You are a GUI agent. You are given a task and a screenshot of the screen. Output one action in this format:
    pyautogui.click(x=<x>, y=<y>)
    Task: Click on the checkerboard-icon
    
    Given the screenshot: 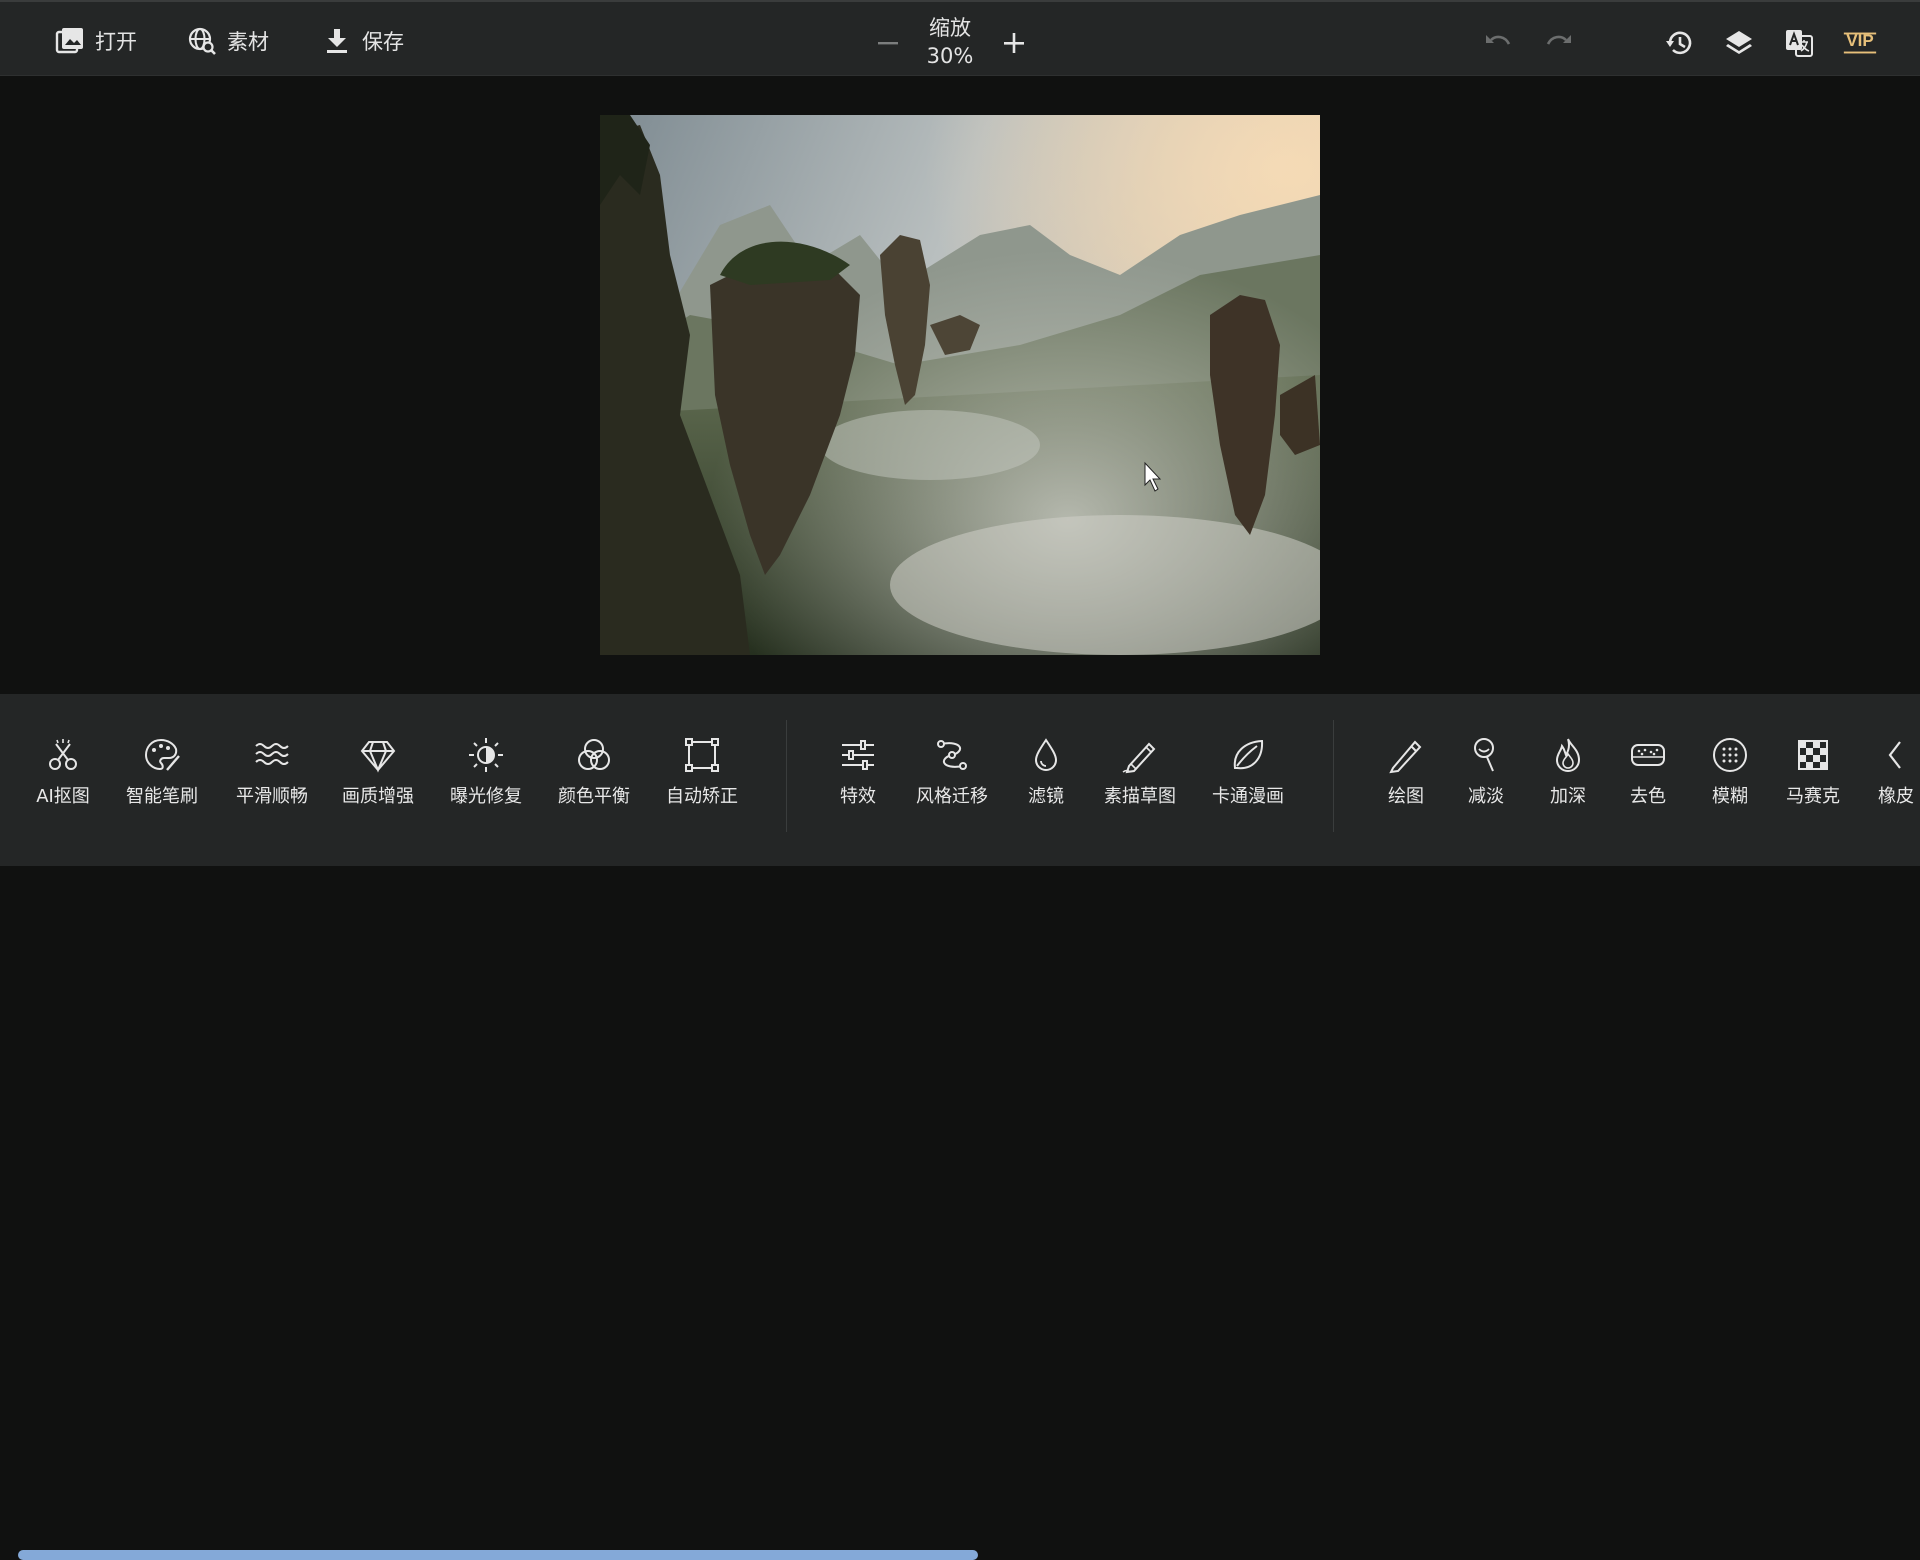 What is the action you would take?
    pyautogui.click(x=1813, y=755)
    